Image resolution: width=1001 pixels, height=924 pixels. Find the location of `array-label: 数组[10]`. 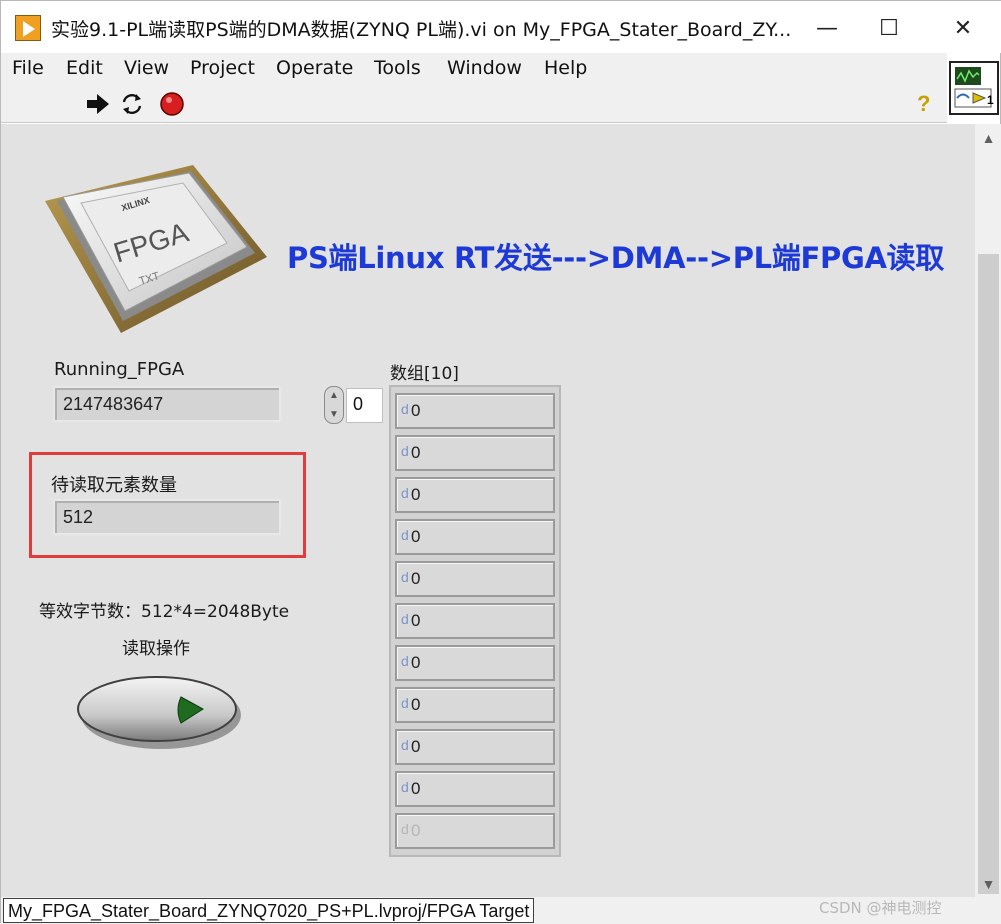

array-label: 数组[10] is located at coordinates (424, 374).